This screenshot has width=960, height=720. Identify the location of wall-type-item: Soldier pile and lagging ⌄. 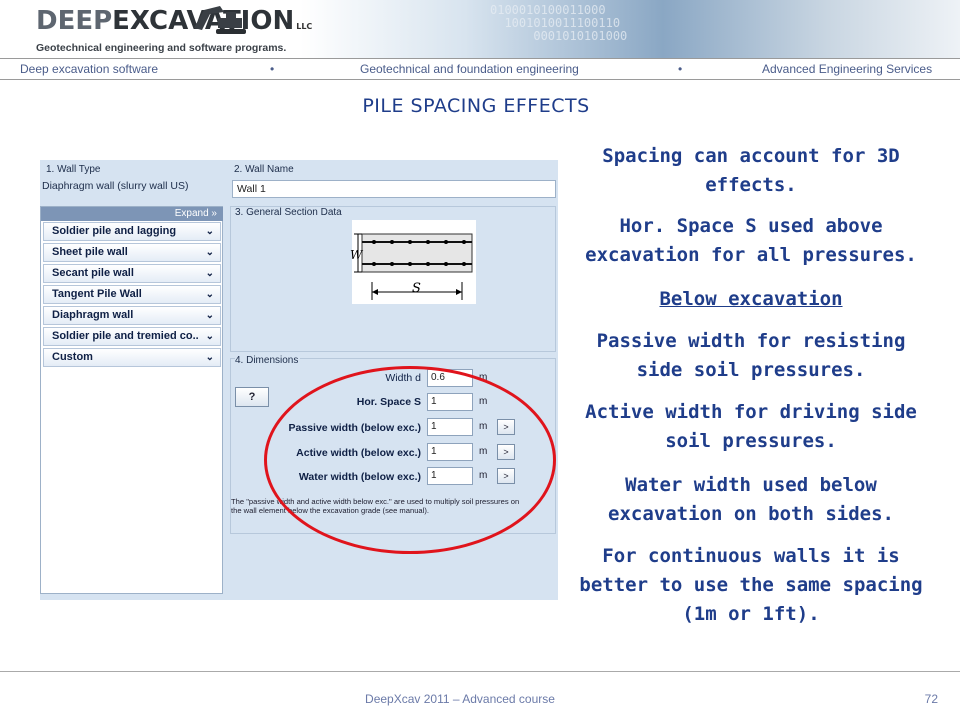
(132, 231).